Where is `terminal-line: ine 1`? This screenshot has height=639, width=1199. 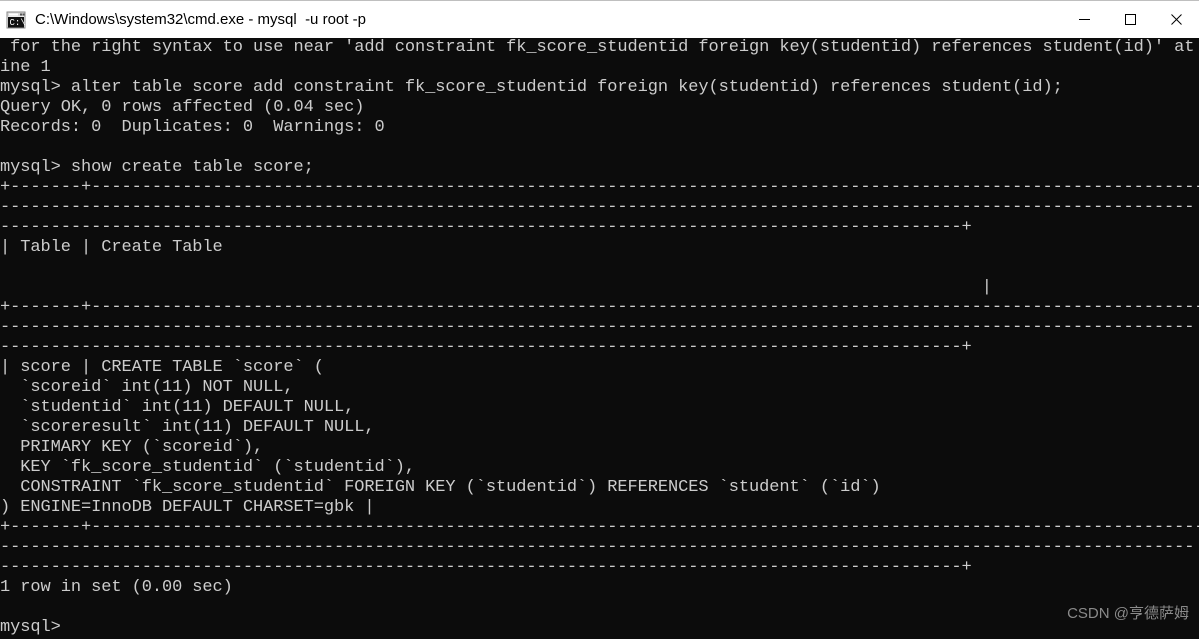
terminal-line: ine 1 is located at coordinates (25, 67).